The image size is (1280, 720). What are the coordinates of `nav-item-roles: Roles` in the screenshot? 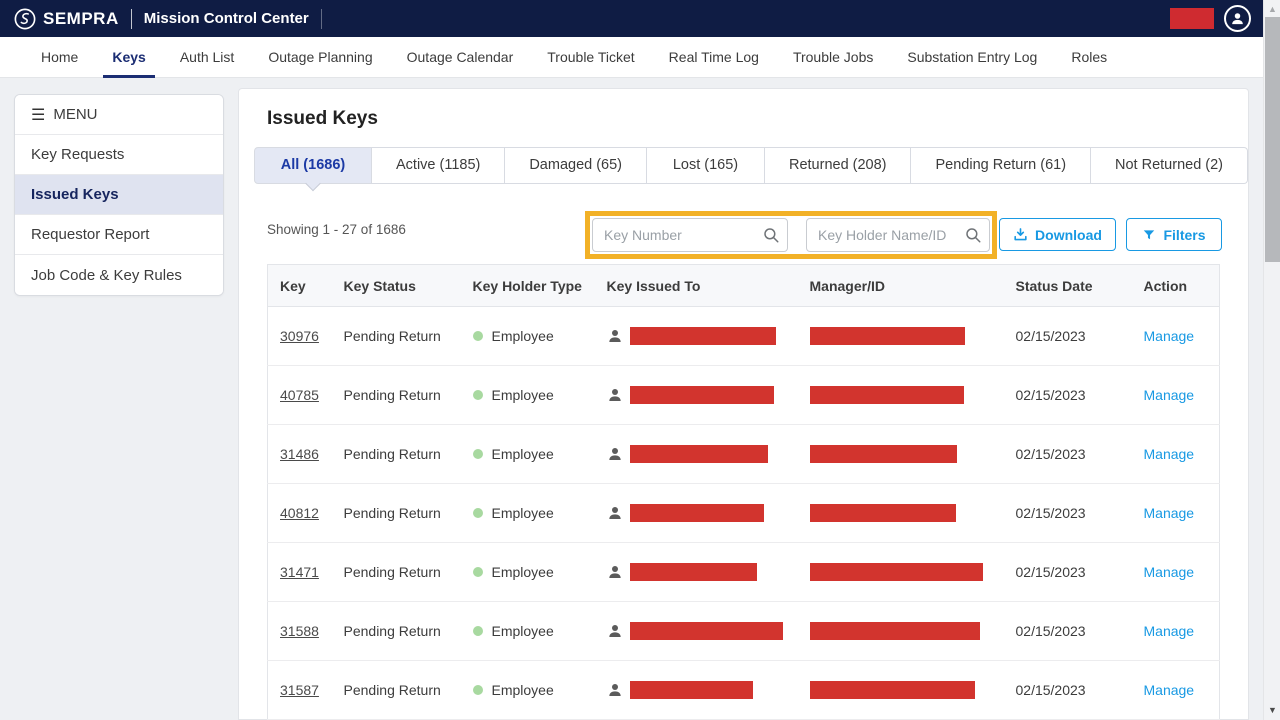 It's located at (1089, 57).